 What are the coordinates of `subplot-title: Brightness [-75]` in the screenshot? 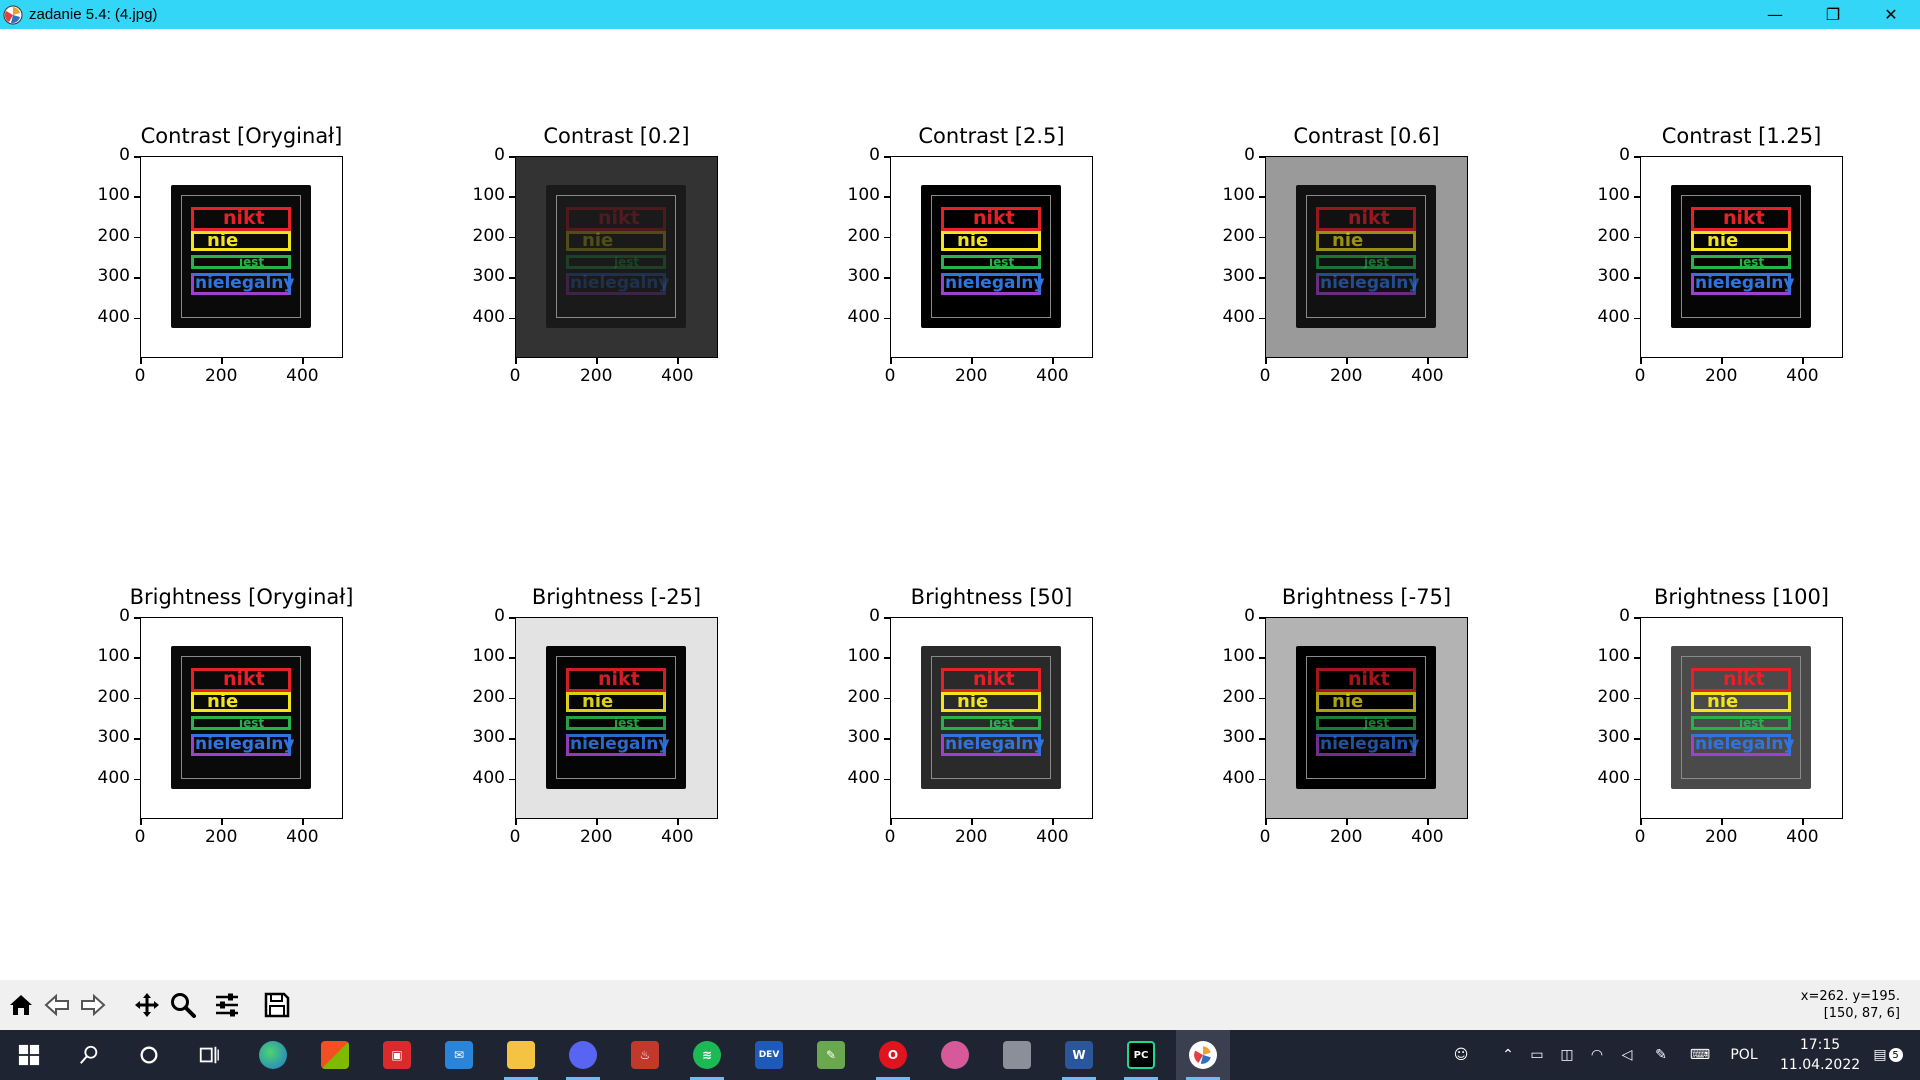 It's located at (1366, 597).